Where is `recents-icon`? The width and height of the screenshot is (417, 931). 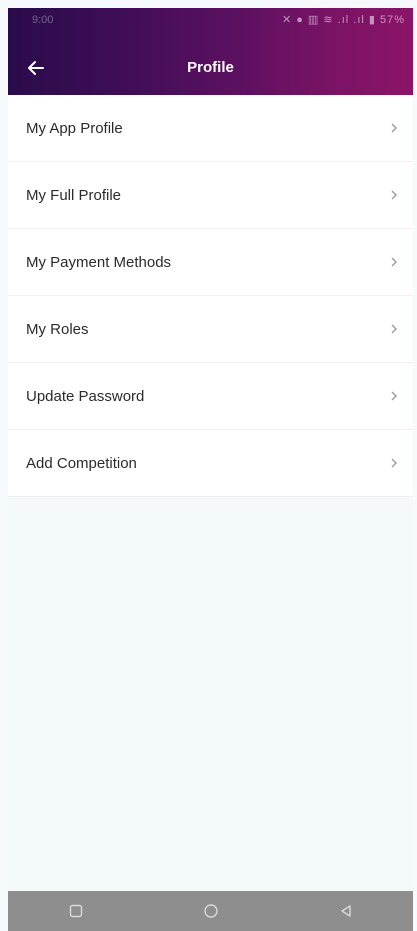
recents-icon is located at coordinates (75, 911).